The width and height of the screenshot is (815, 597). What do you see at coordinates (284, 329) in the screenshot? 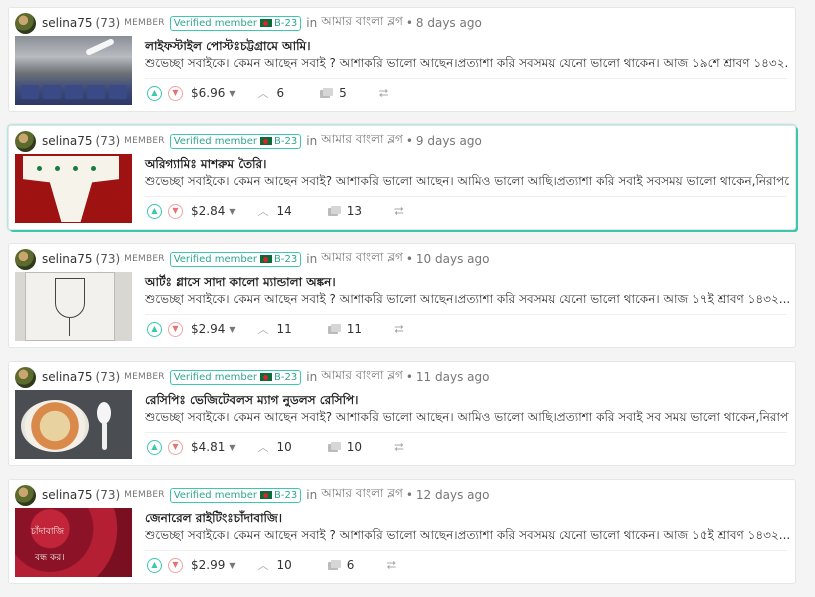
I see `vote-count: 11` at bounding box center [284, 329].